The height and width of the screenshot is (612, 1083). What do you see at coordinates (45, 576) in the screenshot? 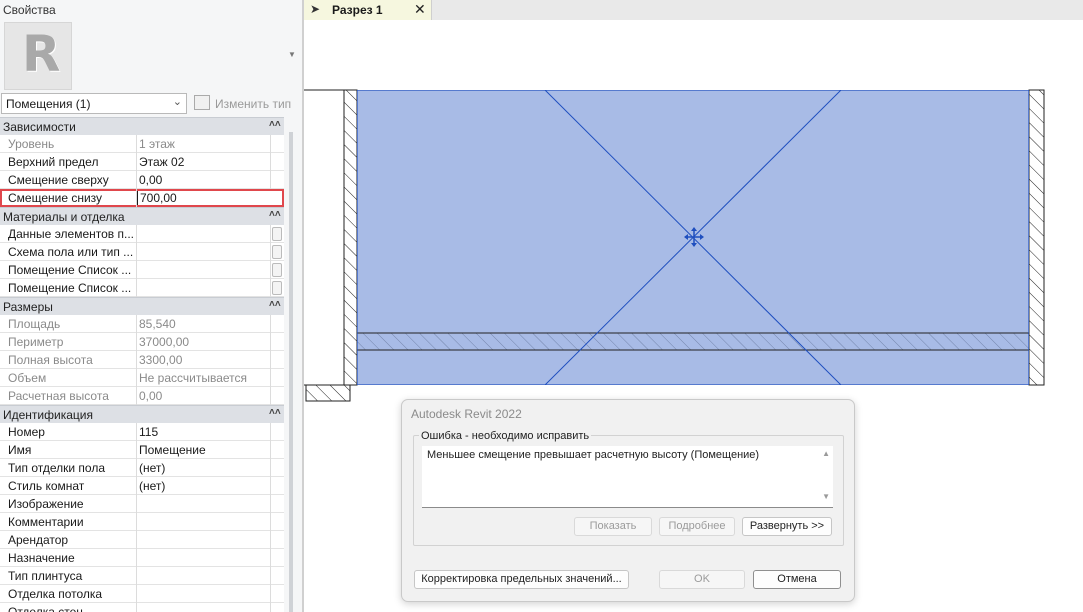
I see `property-name: Тип плинтуса` at bounding box center [45, 576].